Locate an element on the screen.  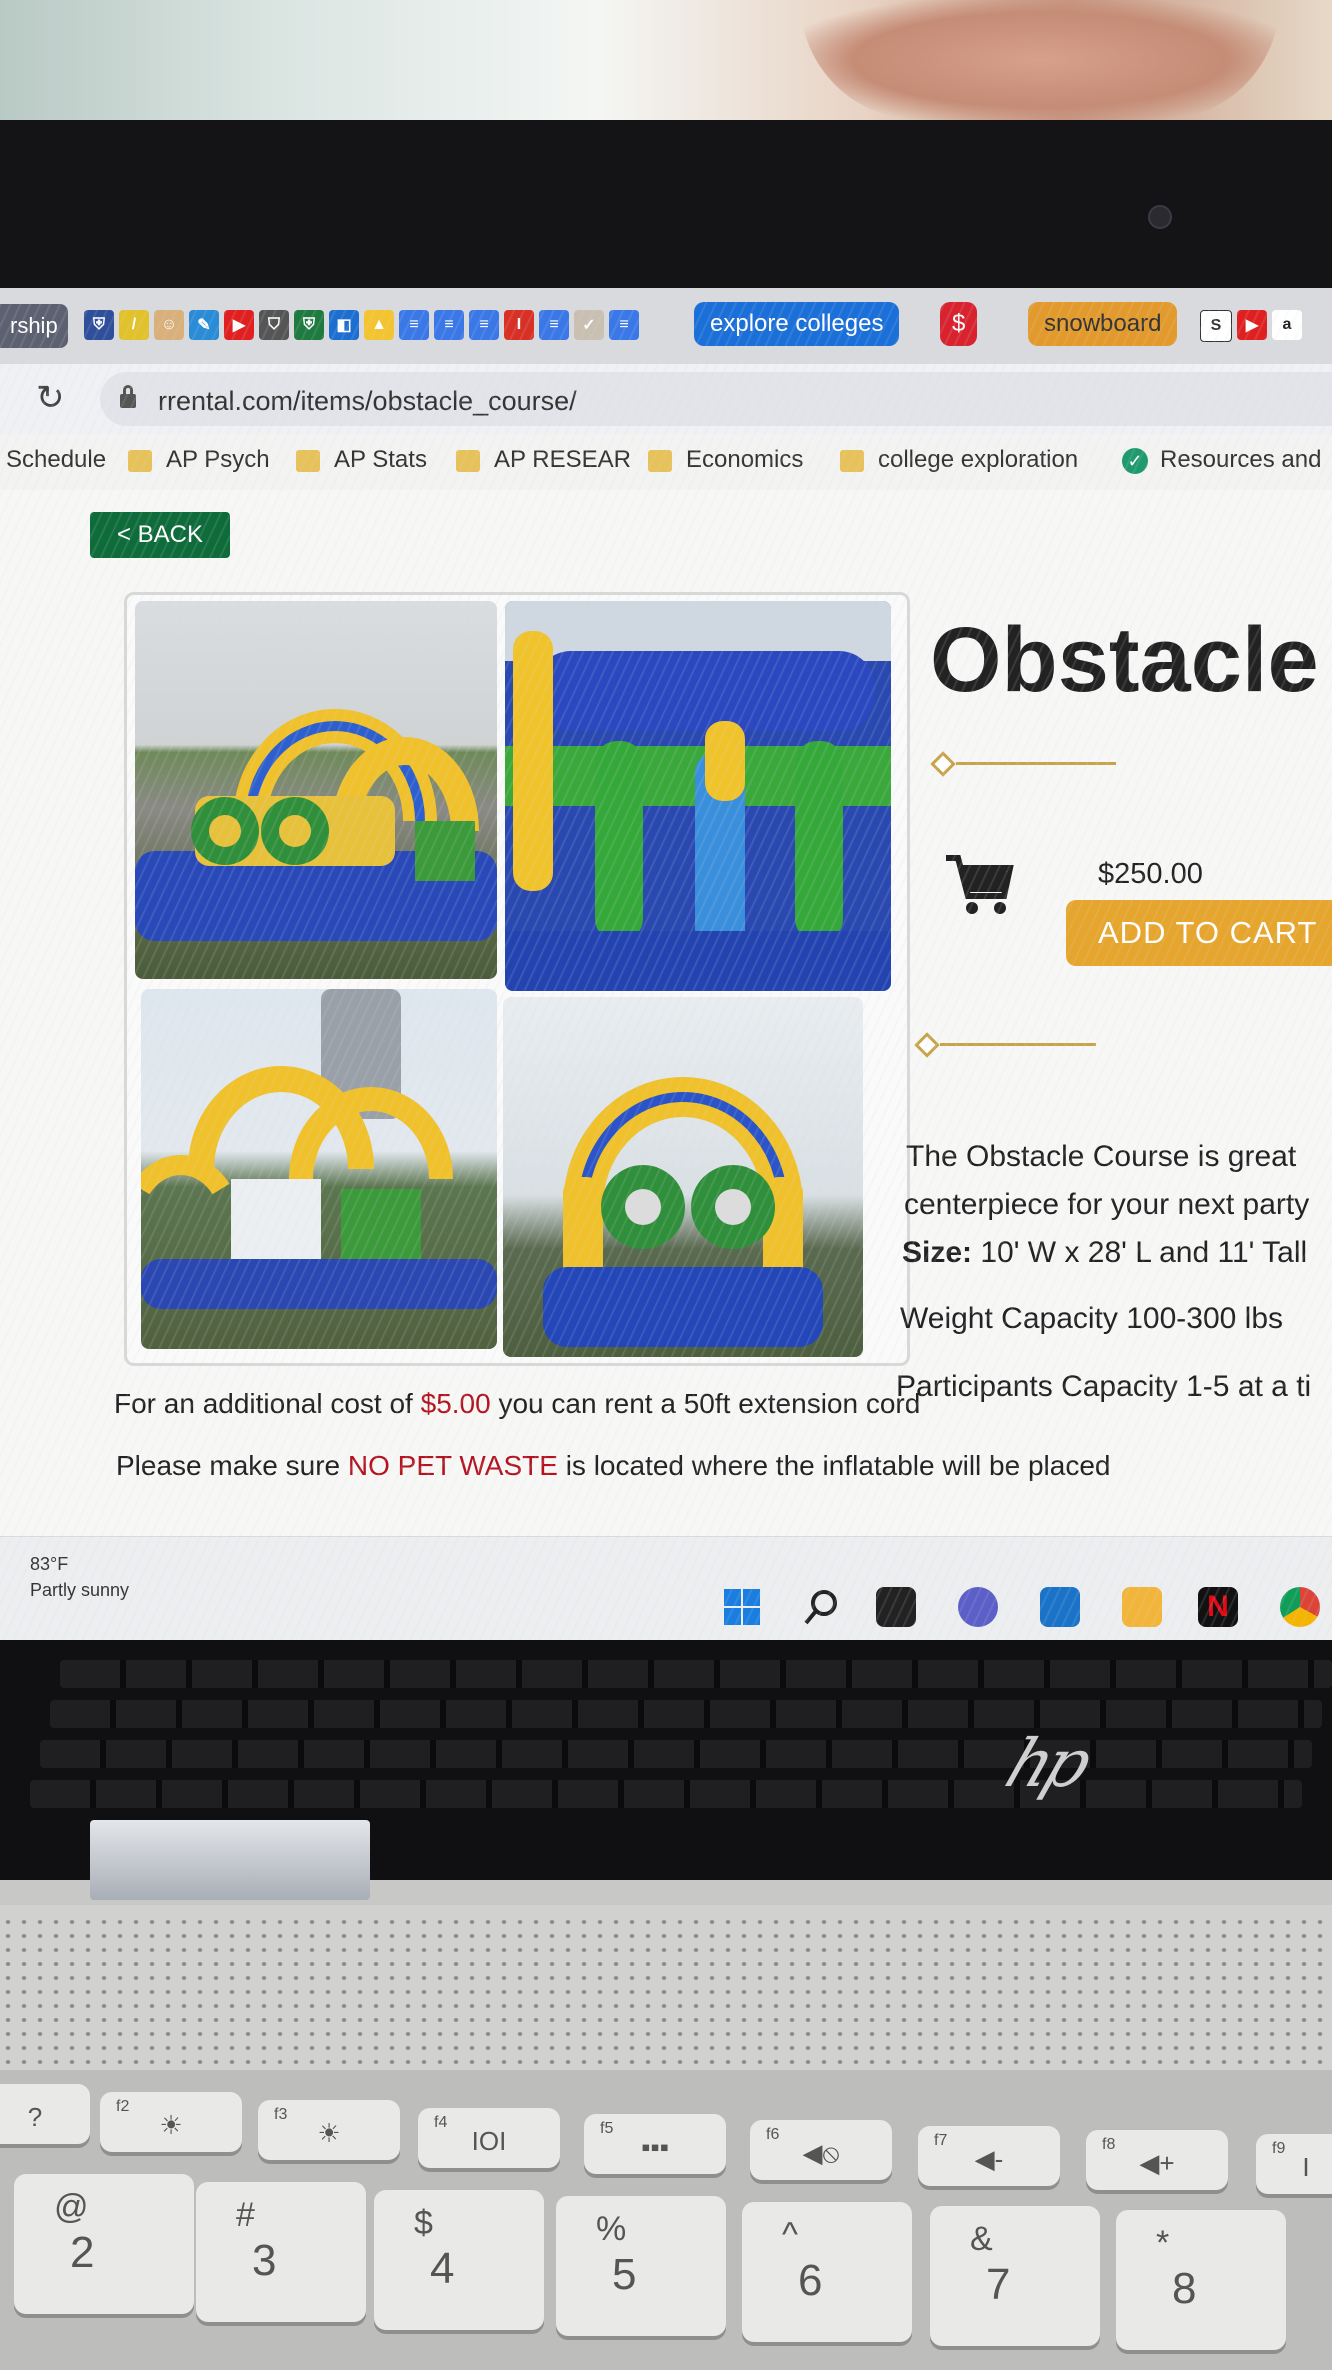
fn-key-f9: f9 I is located at coordinates (1294, 2164).